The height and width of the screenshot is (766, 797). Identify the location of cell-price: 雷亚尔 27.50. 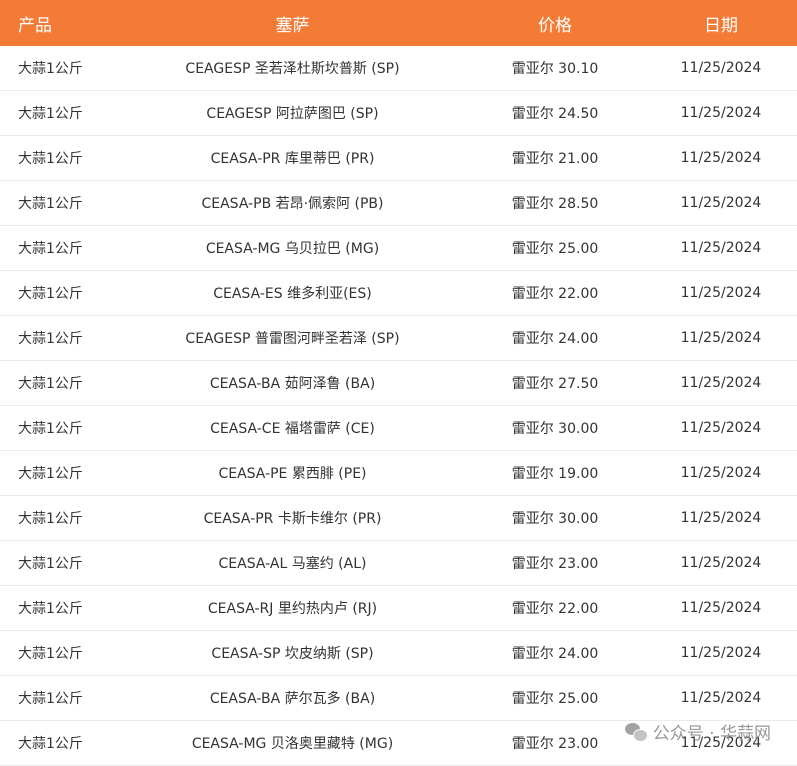
(555, 384).